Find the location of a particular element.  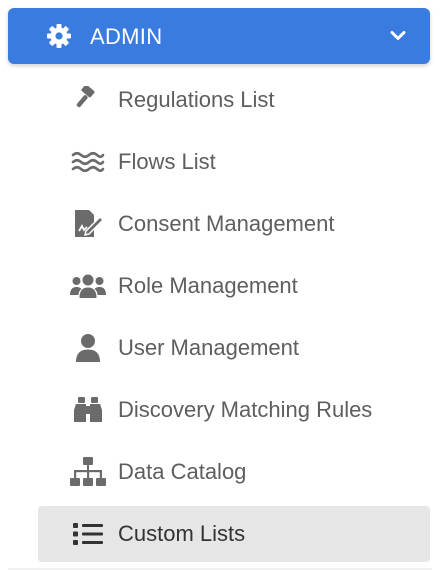

menu-item-role-management: Role Management is located at coordinates (234, 286).